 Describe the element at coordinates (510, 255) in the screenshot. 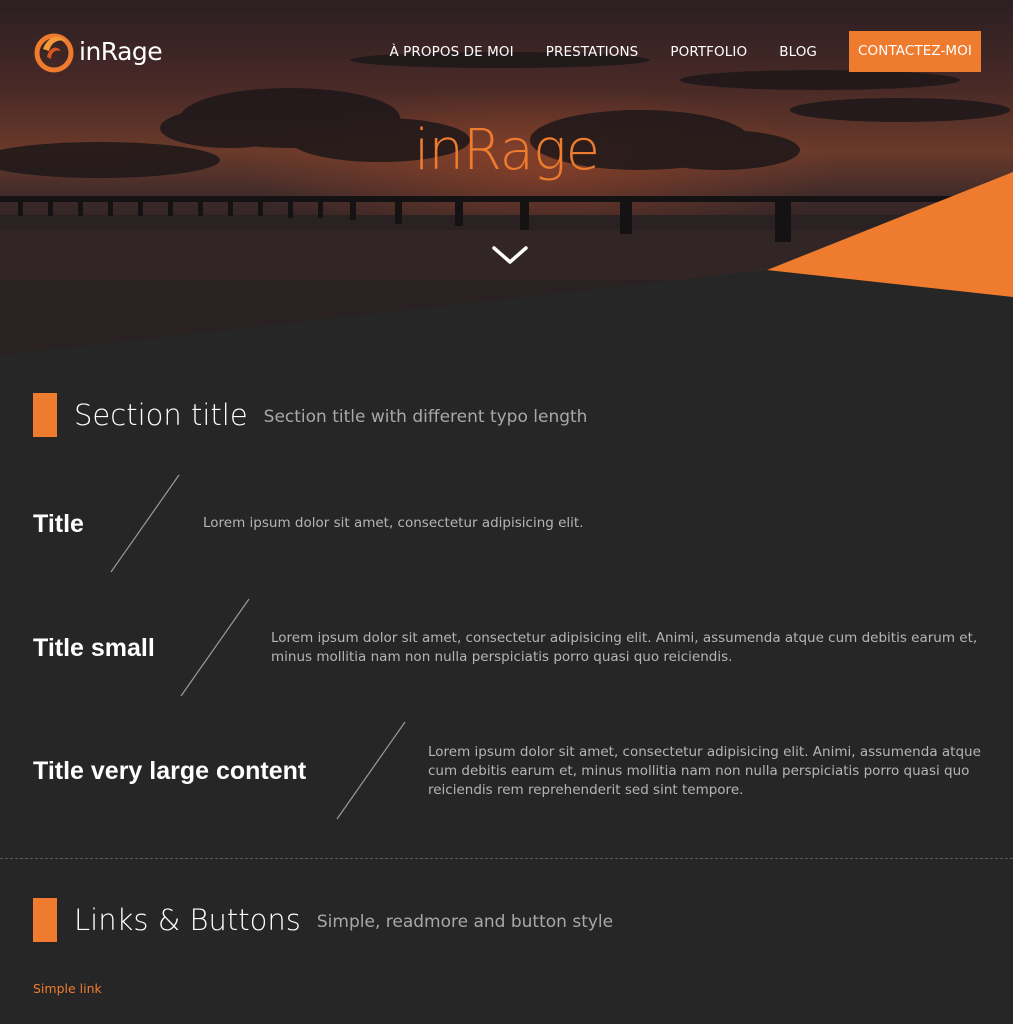

I see `chevron-down-icon` at that location.